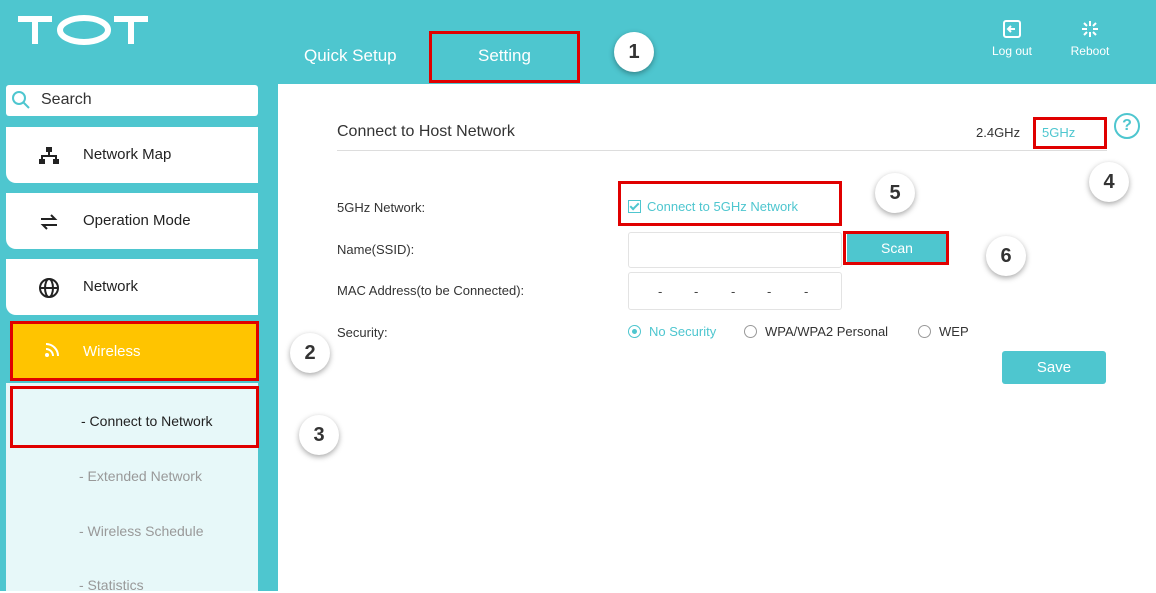 This screenshot has height=593, width=1156. Describe the element at coordinates (431, 290) in the screenshot. I see `mac-label: MAC Address(to be Connected):` at that location.